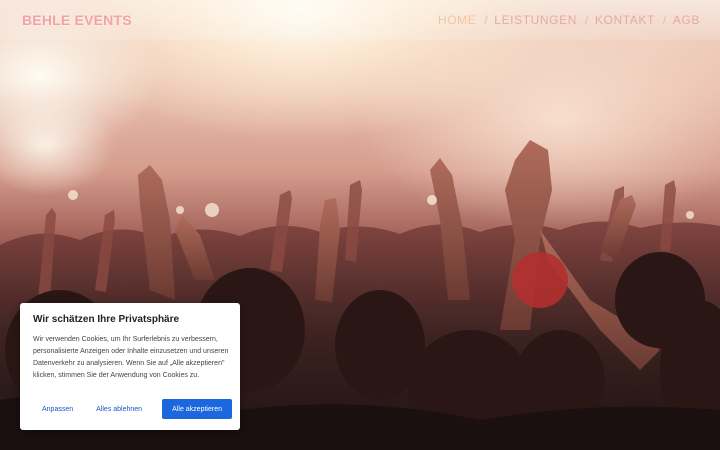 Image resolution: width=720 pixels, height=450 pixels. Describe the element at coordinates (625, 20) in the screenshot. I see `nav-item-kontakt: KONTAKT` at that location.